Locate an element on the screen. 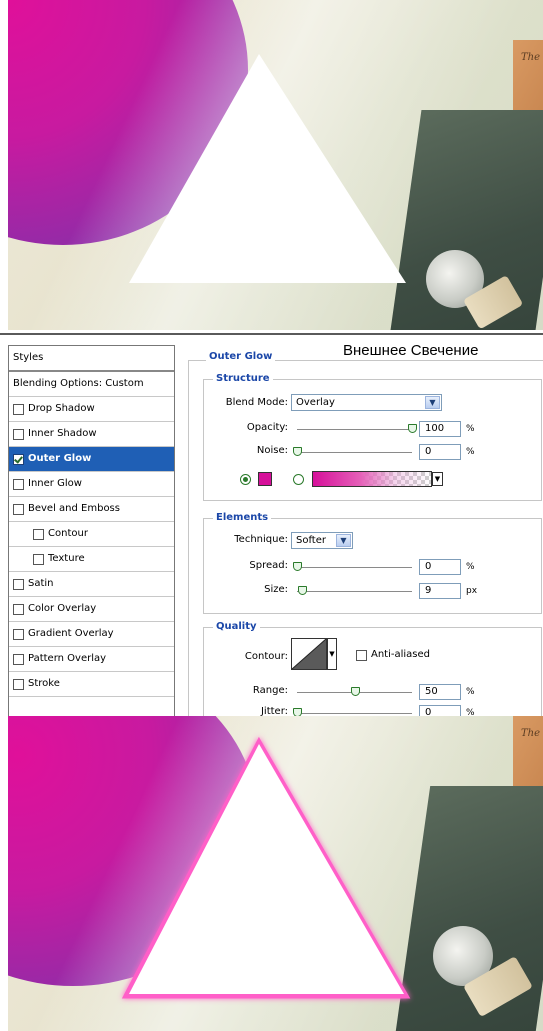 The image size is (543, 1031). glowing-triangle is located at coordinates (266, 867).